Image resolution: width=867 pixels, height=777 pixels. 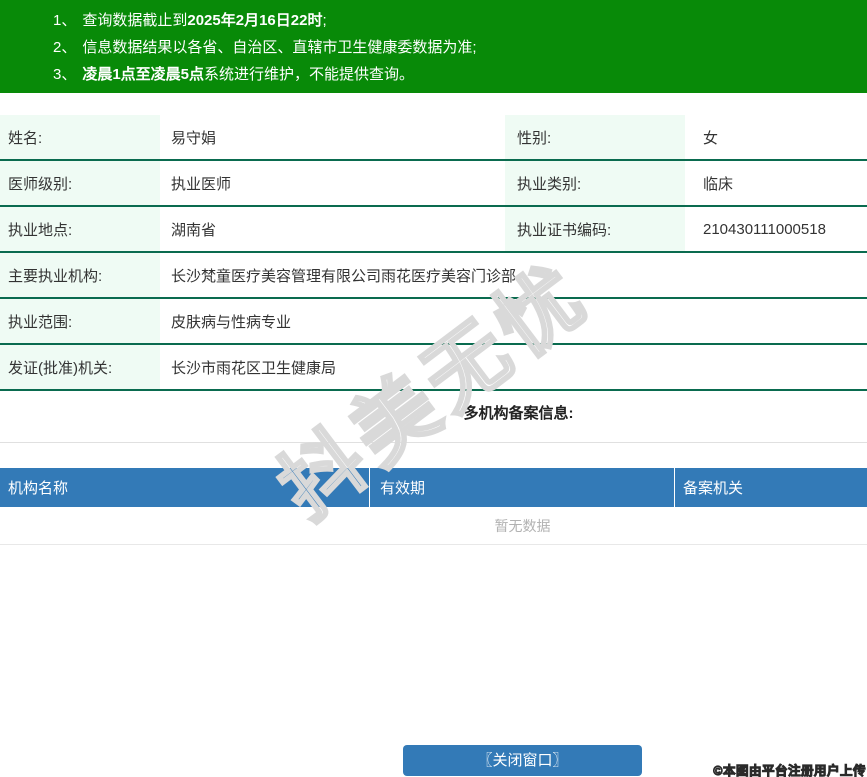 What do you see at coordinates (595, 183) in the screenshot?
I see `label-practice-category: 执业类别:` at bounding box center [595, 183].